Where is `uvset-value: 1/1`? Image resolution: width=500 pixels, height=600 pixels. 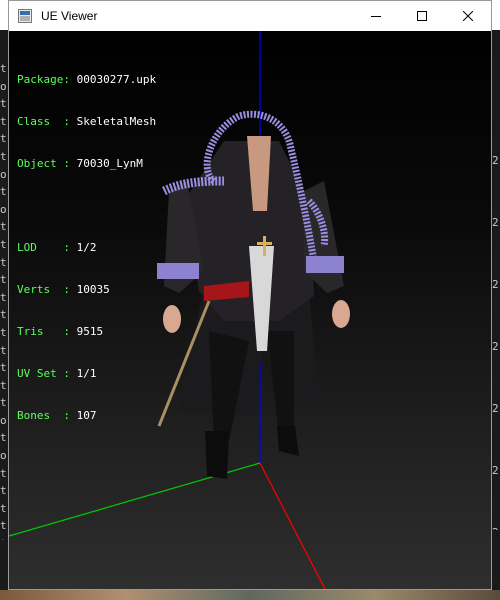 uvset-value: 1/1 is located at coordinates (86, 373).